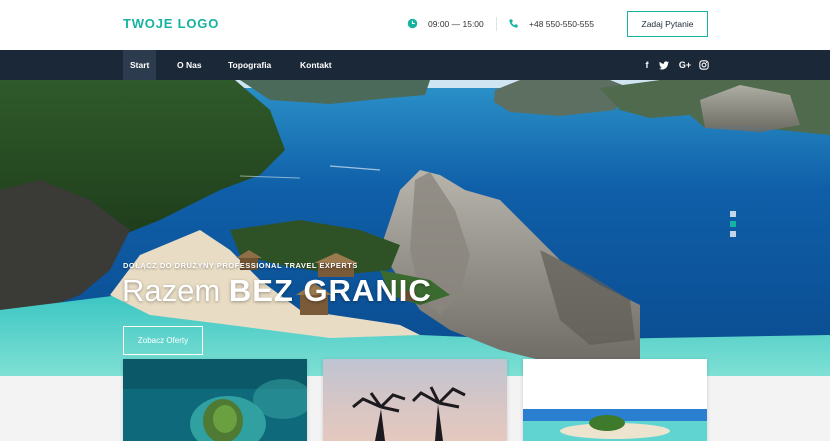  Describe the element at coordinates (412, 23) in the screenshot. I see `clock-icon` at that location.